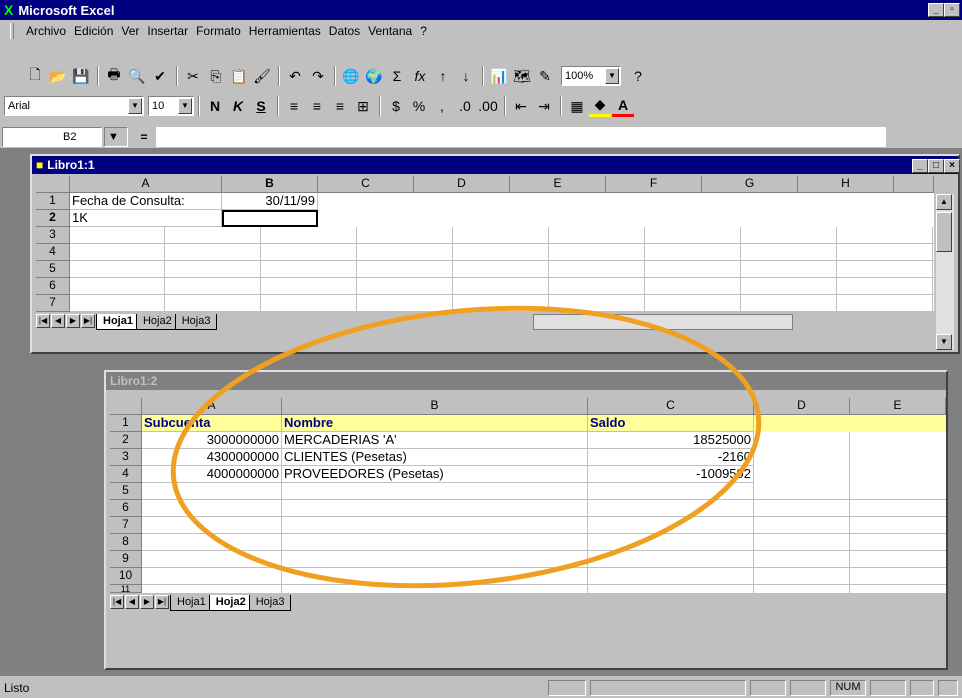 Image resolution: width=962 pixels, height=698 pixels. What do you see at coordinates (340, 106) in the screenshot?
I see `align-right-icon: ≡` at bounding box center [340, 106].